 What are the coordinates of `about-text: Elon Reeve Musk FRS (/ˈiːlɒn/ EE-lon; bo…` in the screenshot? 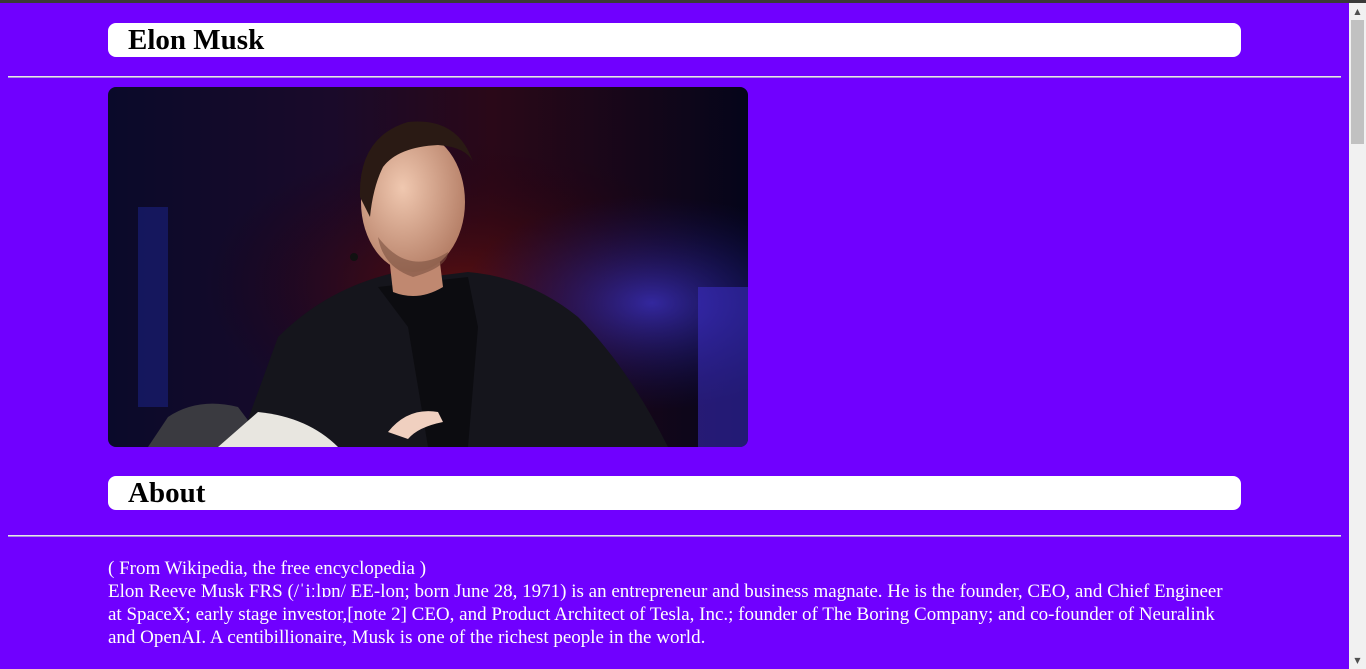 It's located at (665, 614).